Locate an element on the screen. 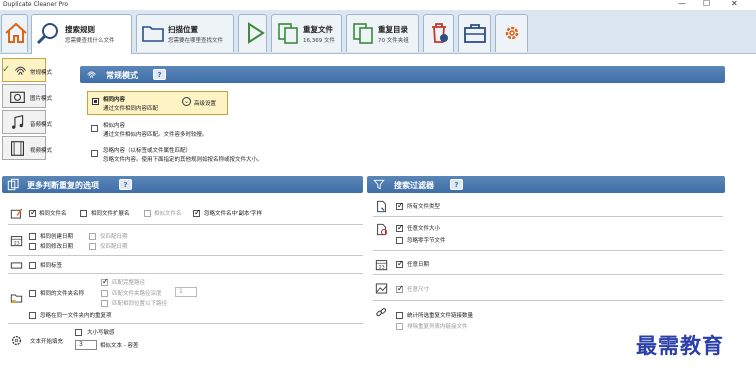 Image resolution: width=756 pixels, height=375 pixels. match-depth-radio is located at coordinates (104, 293).